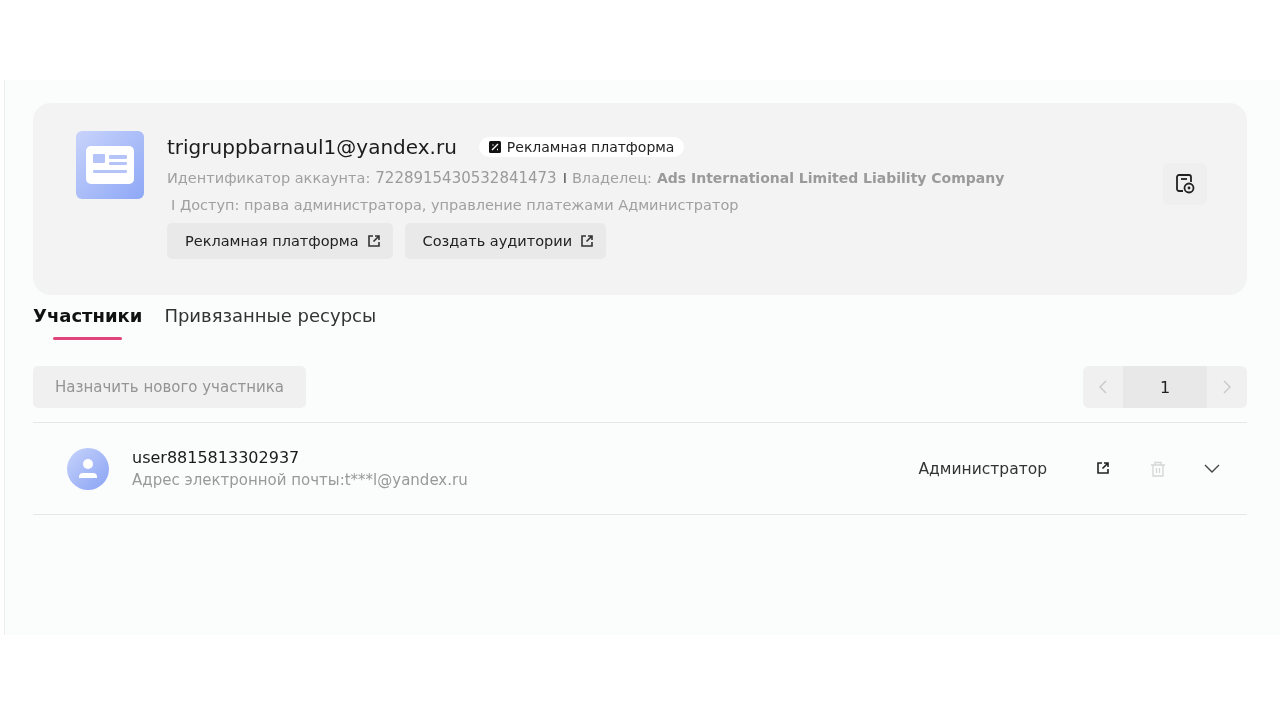 The image size is (1280, 720). What do you see at coordinates (280, 241) in the screenshot?
I see `external-link-button: Рекламная платформа` at bounding box center [280, 241].